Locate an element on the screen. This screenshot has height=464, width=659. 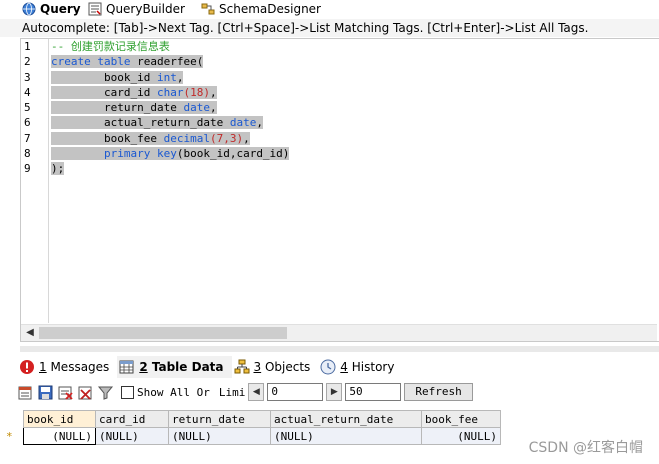
save-icon is located at coordinates (45, 392).